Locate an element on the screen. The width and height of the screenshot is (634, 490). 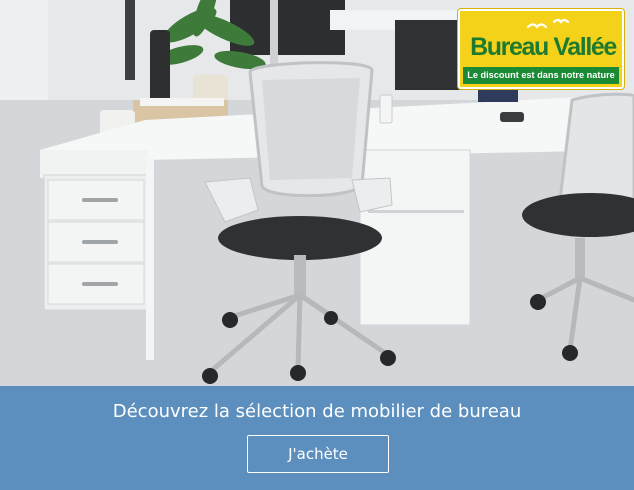
logo-wordmark: Bureau Vallée is located at coordinates (543, 47).